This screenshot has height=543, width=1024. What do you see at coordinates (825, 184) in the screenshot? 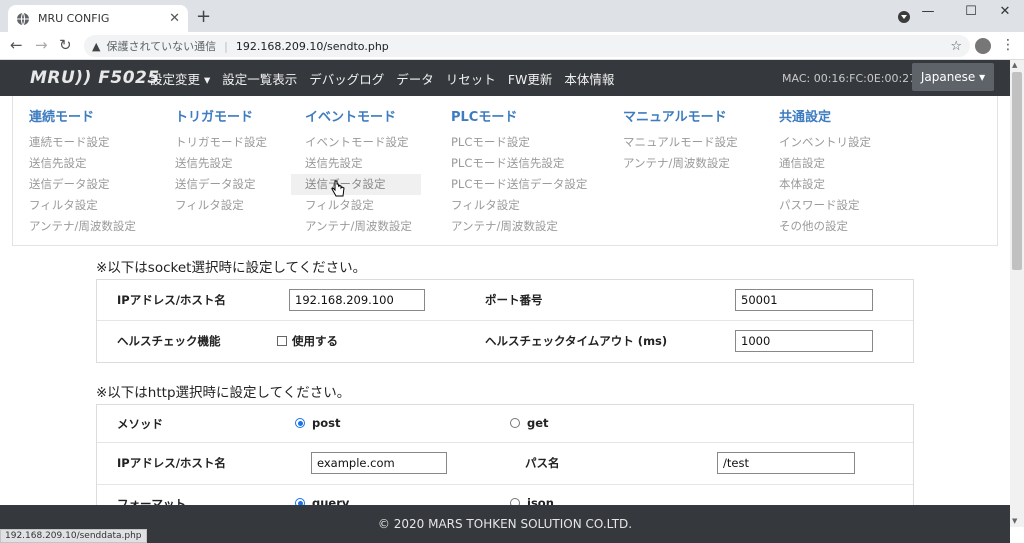
I see `menu-item: 本体設定` at bounding box center [825, 184].